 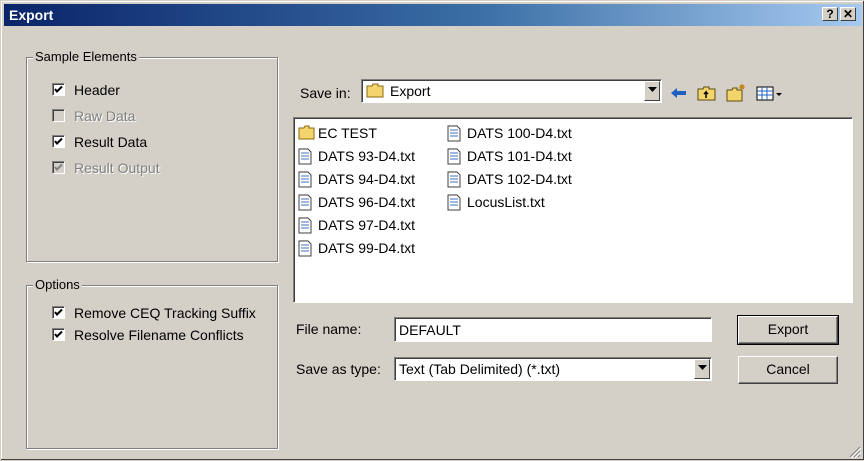 I want to click on checkbox-label: Resolve Filename Conflicts, so click(x=159, y=335).